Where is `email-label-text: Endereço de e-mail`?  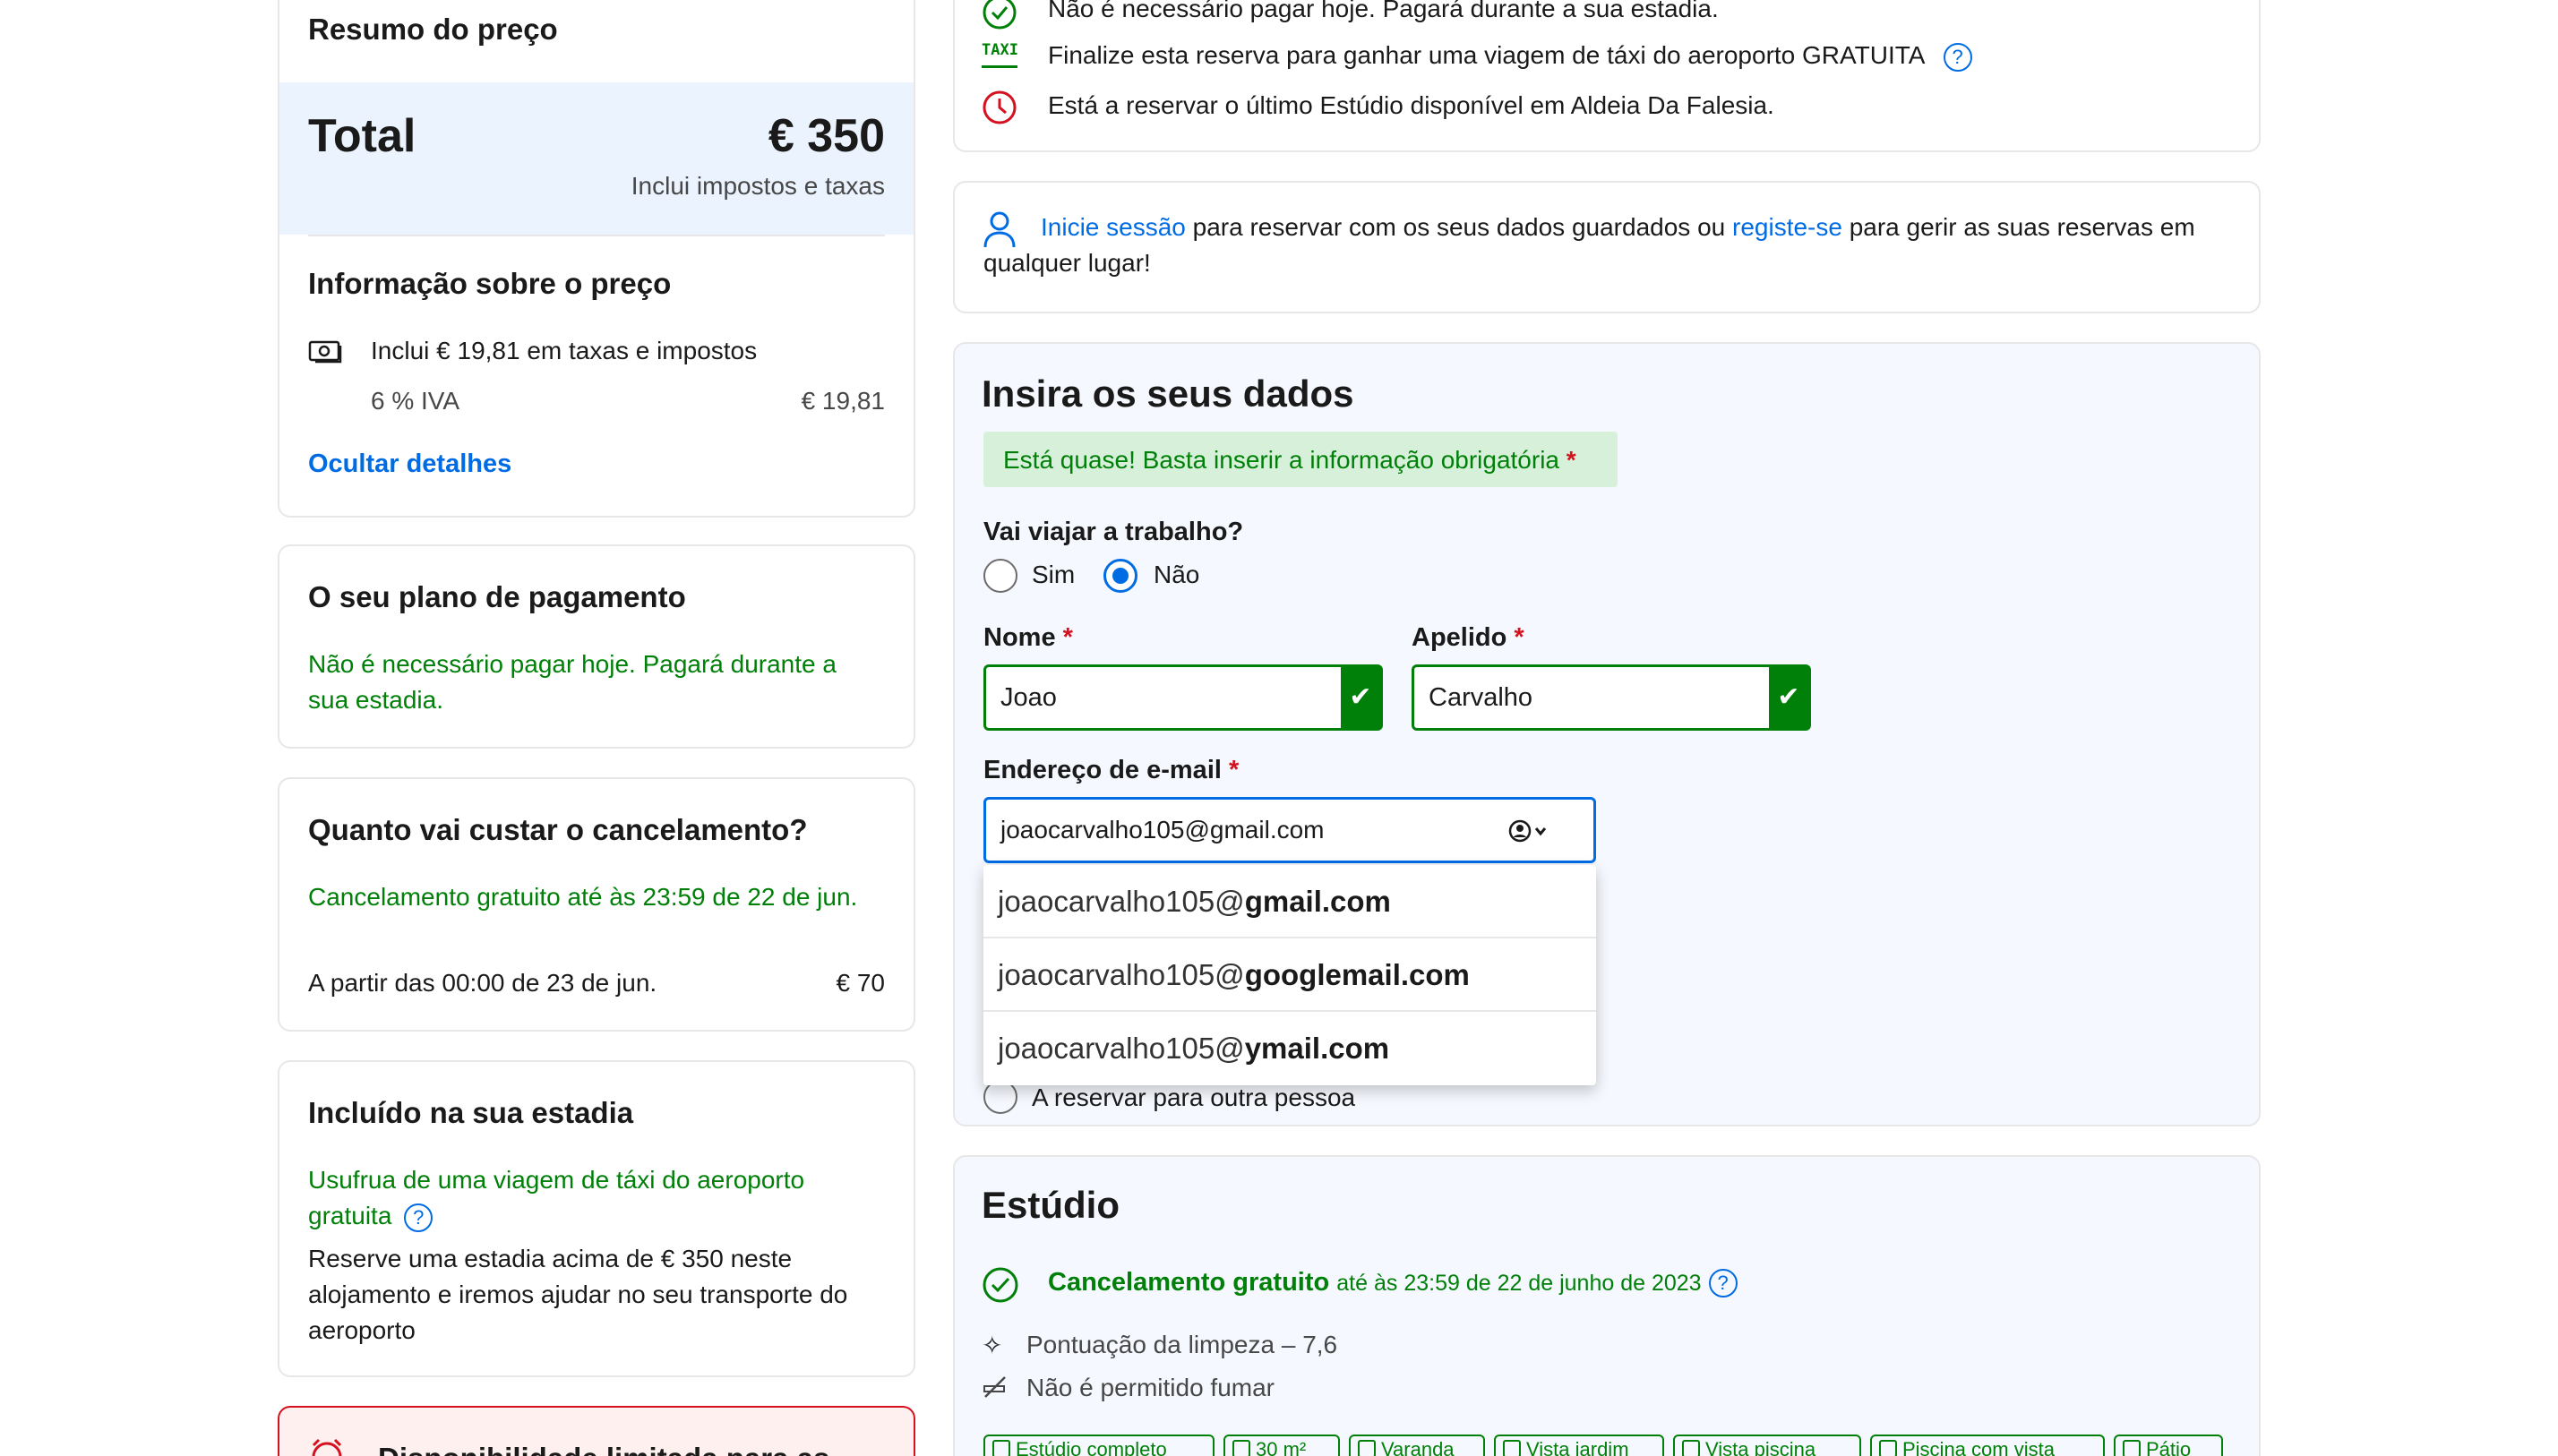 email-label-text: Endereço de e-mail is located at coordinates (1102, 770).